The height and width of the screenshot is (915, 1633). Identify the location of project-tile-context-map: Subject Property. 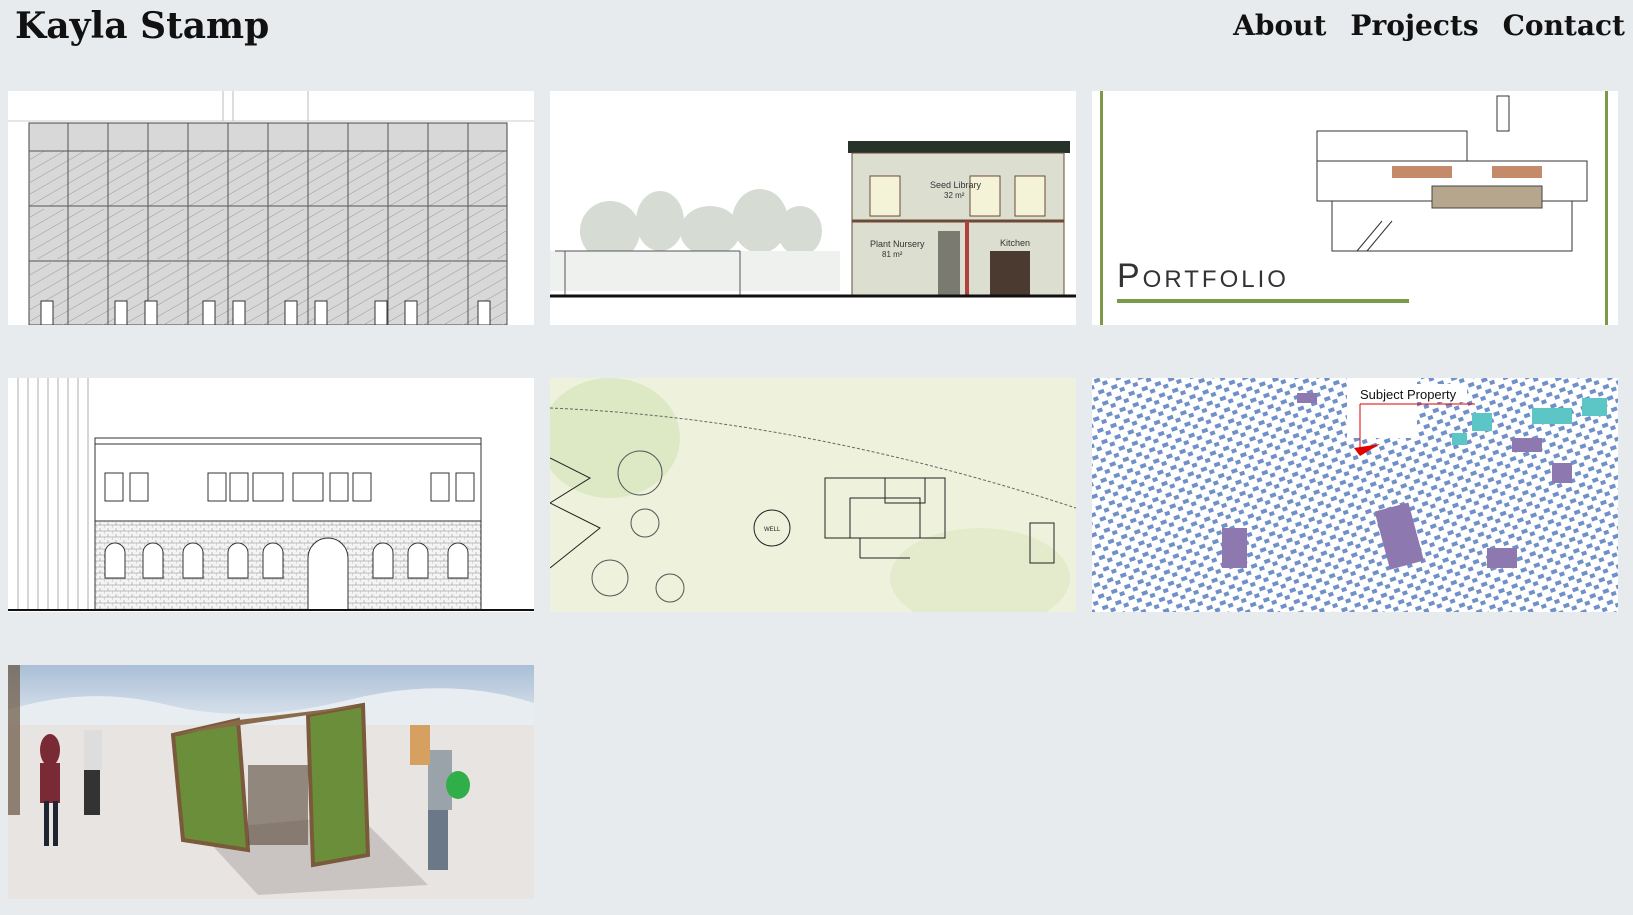
(1355, 495).